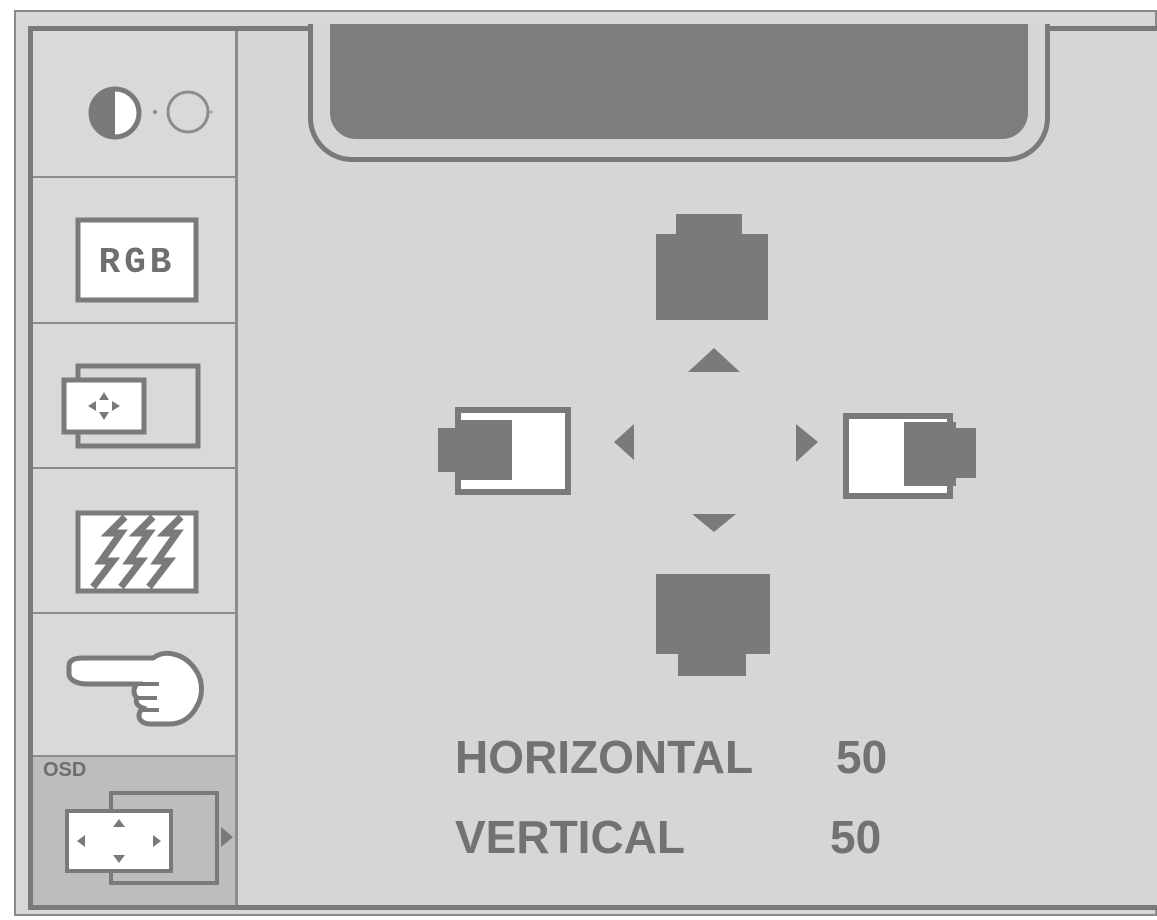 This screenshot has height=920, width=1157. I want to click on sidebar-item-rgb: RGB, so click(135, 251).